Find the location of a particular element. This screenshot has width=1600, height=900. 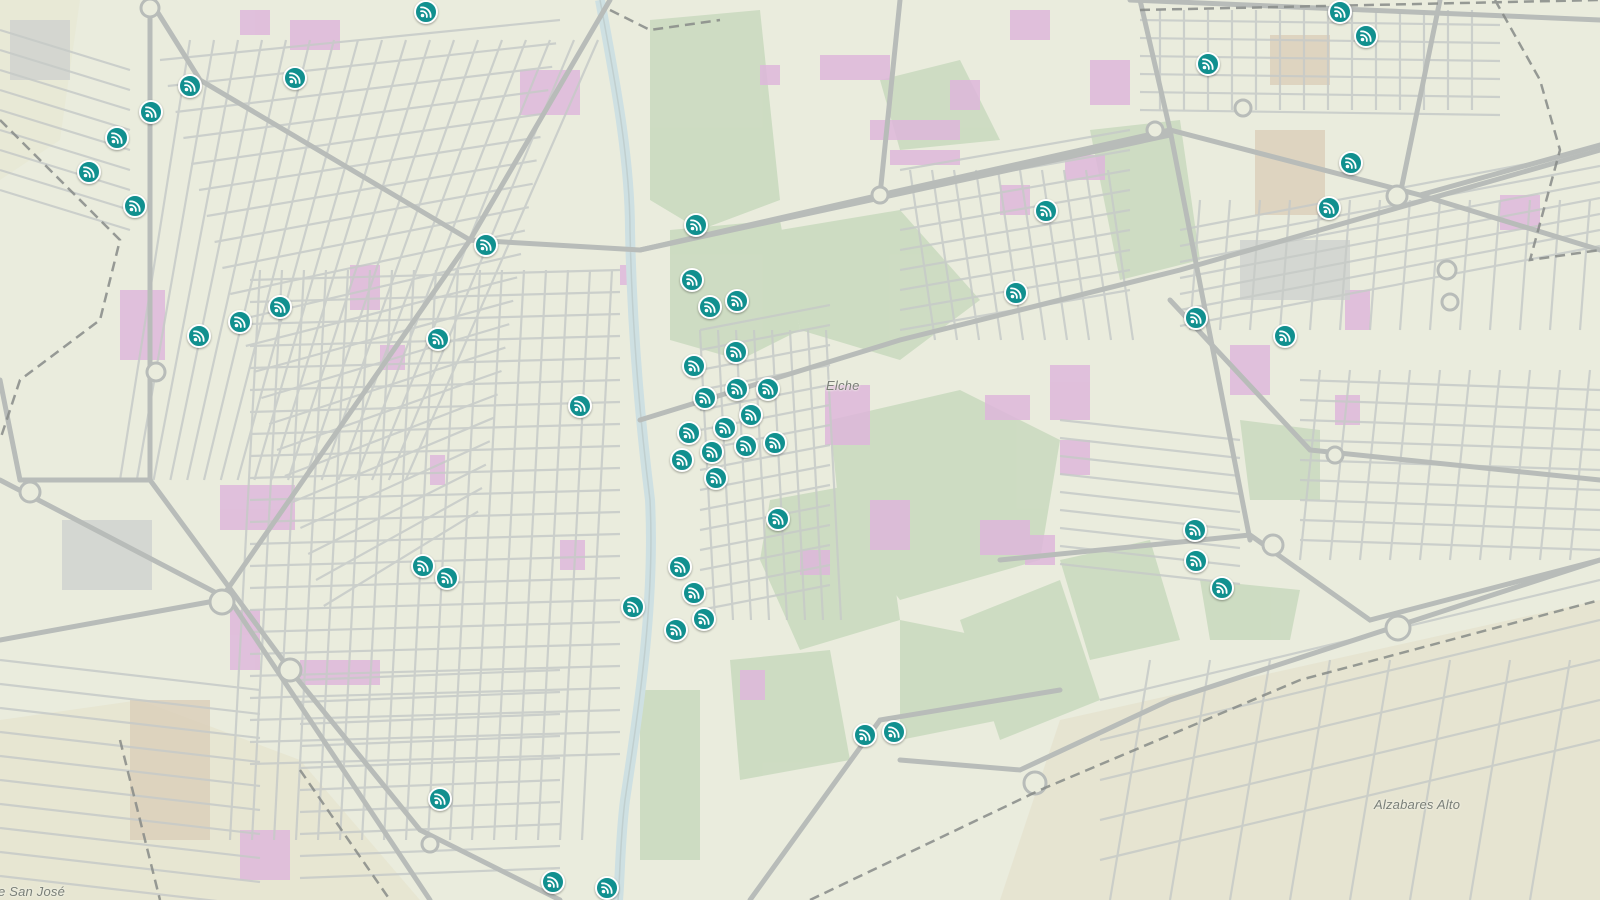

district-label-alzabares-alto: Alzabares Alto is located at coordinates (1417, 804).